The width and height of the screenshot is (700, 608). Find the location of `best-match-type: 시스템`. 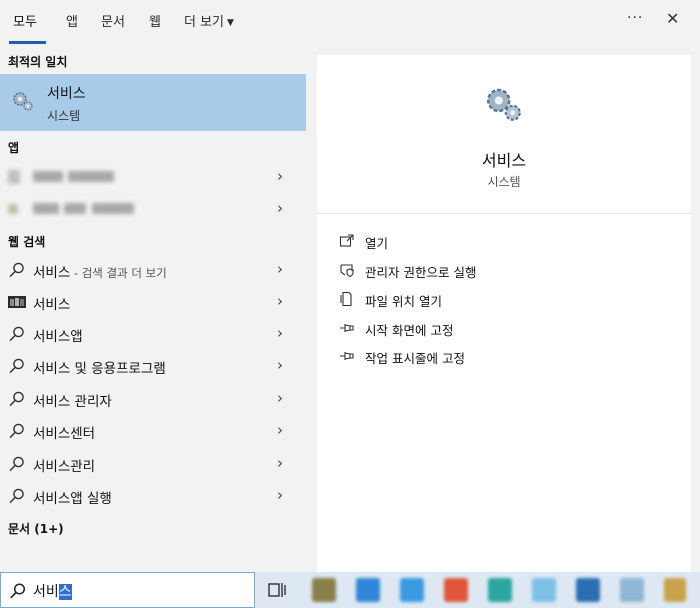

best-match-type: 시스템 is located at coordinates (64, 116).